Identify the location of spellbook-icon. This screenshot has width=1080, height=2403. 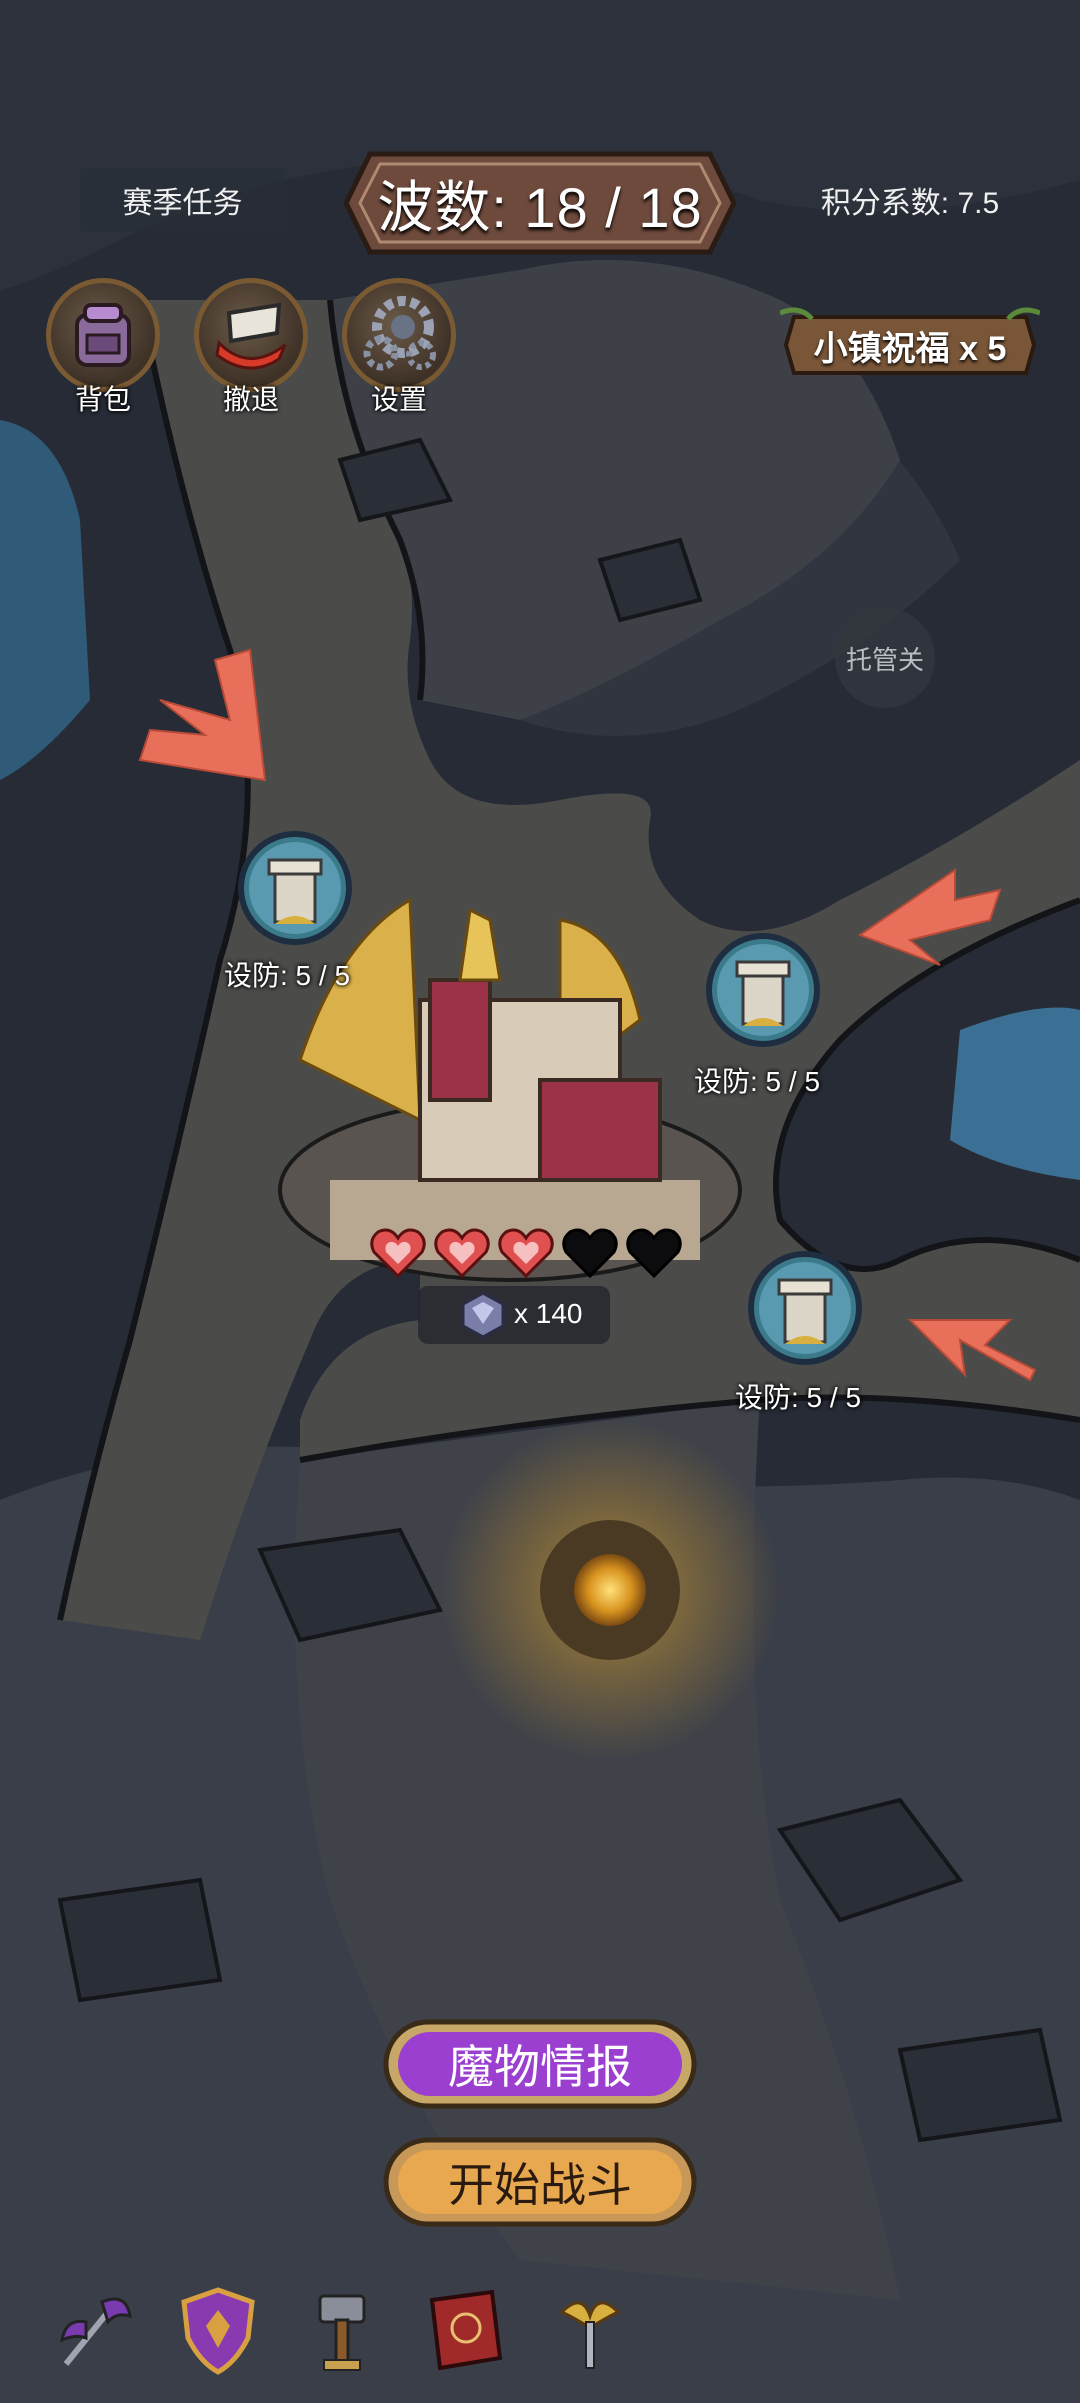
(466, 2330).